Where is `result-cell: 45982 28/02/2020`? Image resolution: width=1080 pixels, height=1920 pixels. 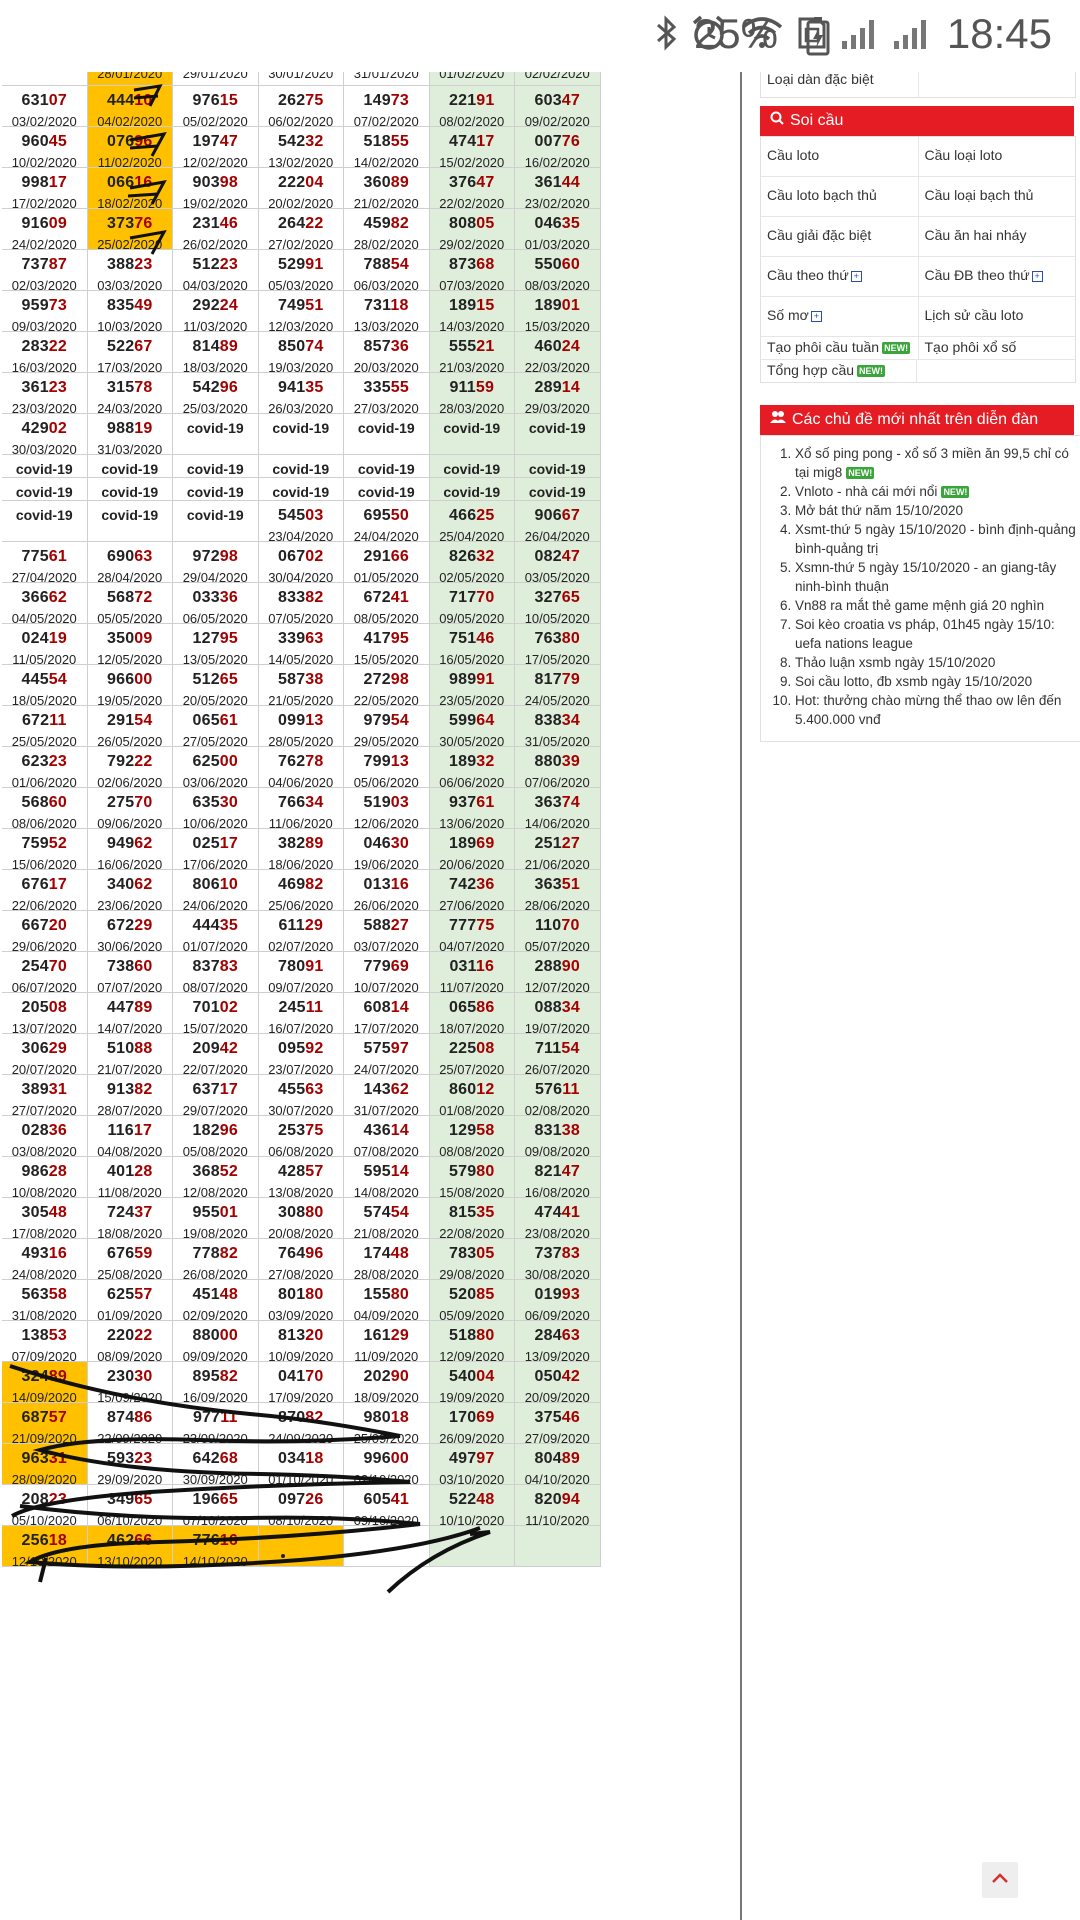 result-cell: 45982 28/02/2020 is located at coordinates (387, 229).